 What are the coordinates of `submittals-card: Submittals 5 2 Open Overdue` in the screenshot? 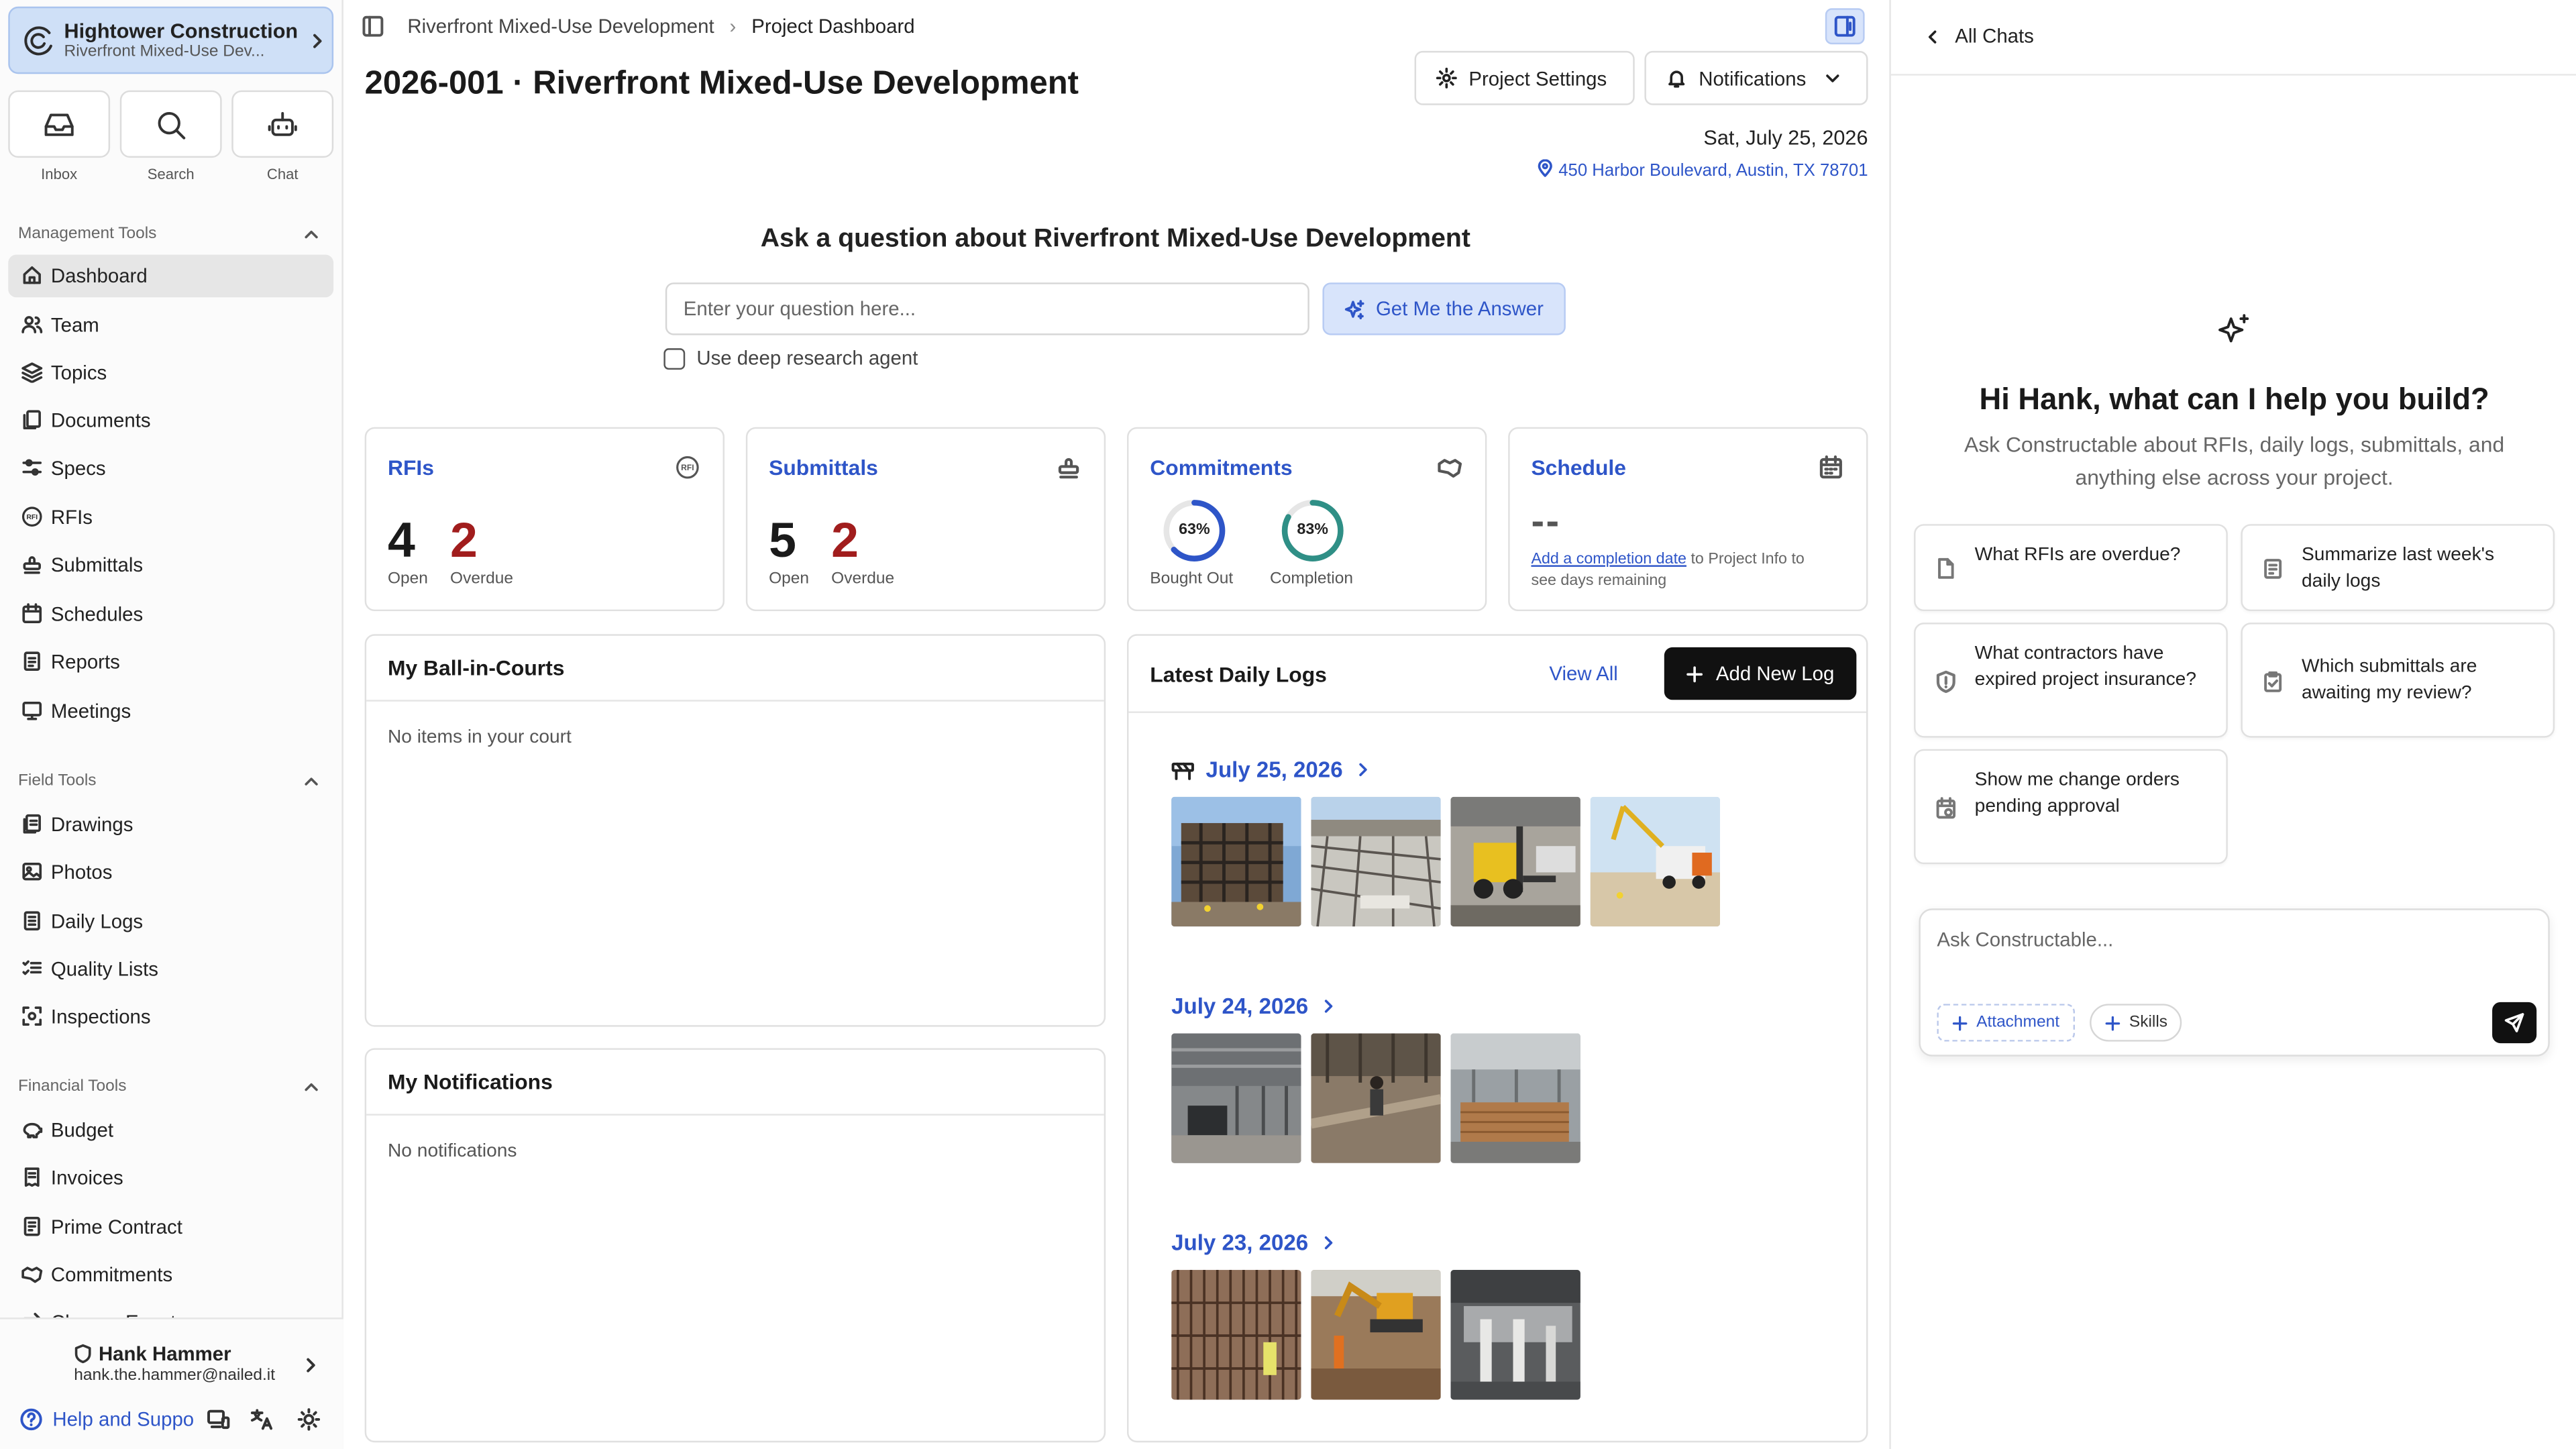 It's located at (925, 519).